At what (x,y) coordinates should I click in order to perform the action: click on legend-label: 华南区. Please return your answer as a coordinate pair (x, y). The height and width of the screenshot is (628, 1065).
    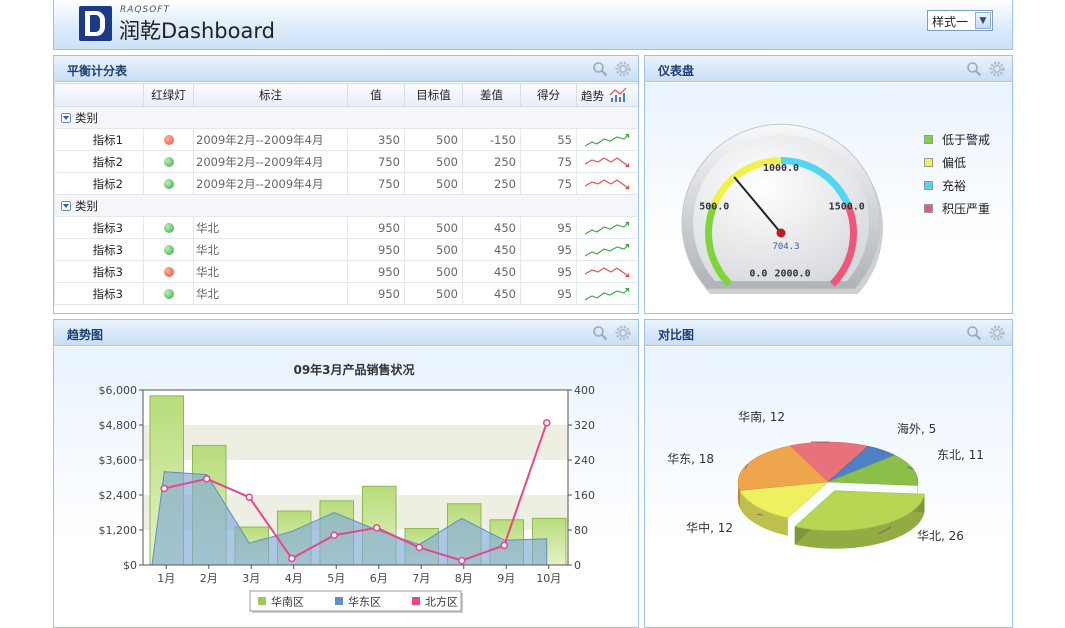
    Looking at the image, I should click on (287, 602).